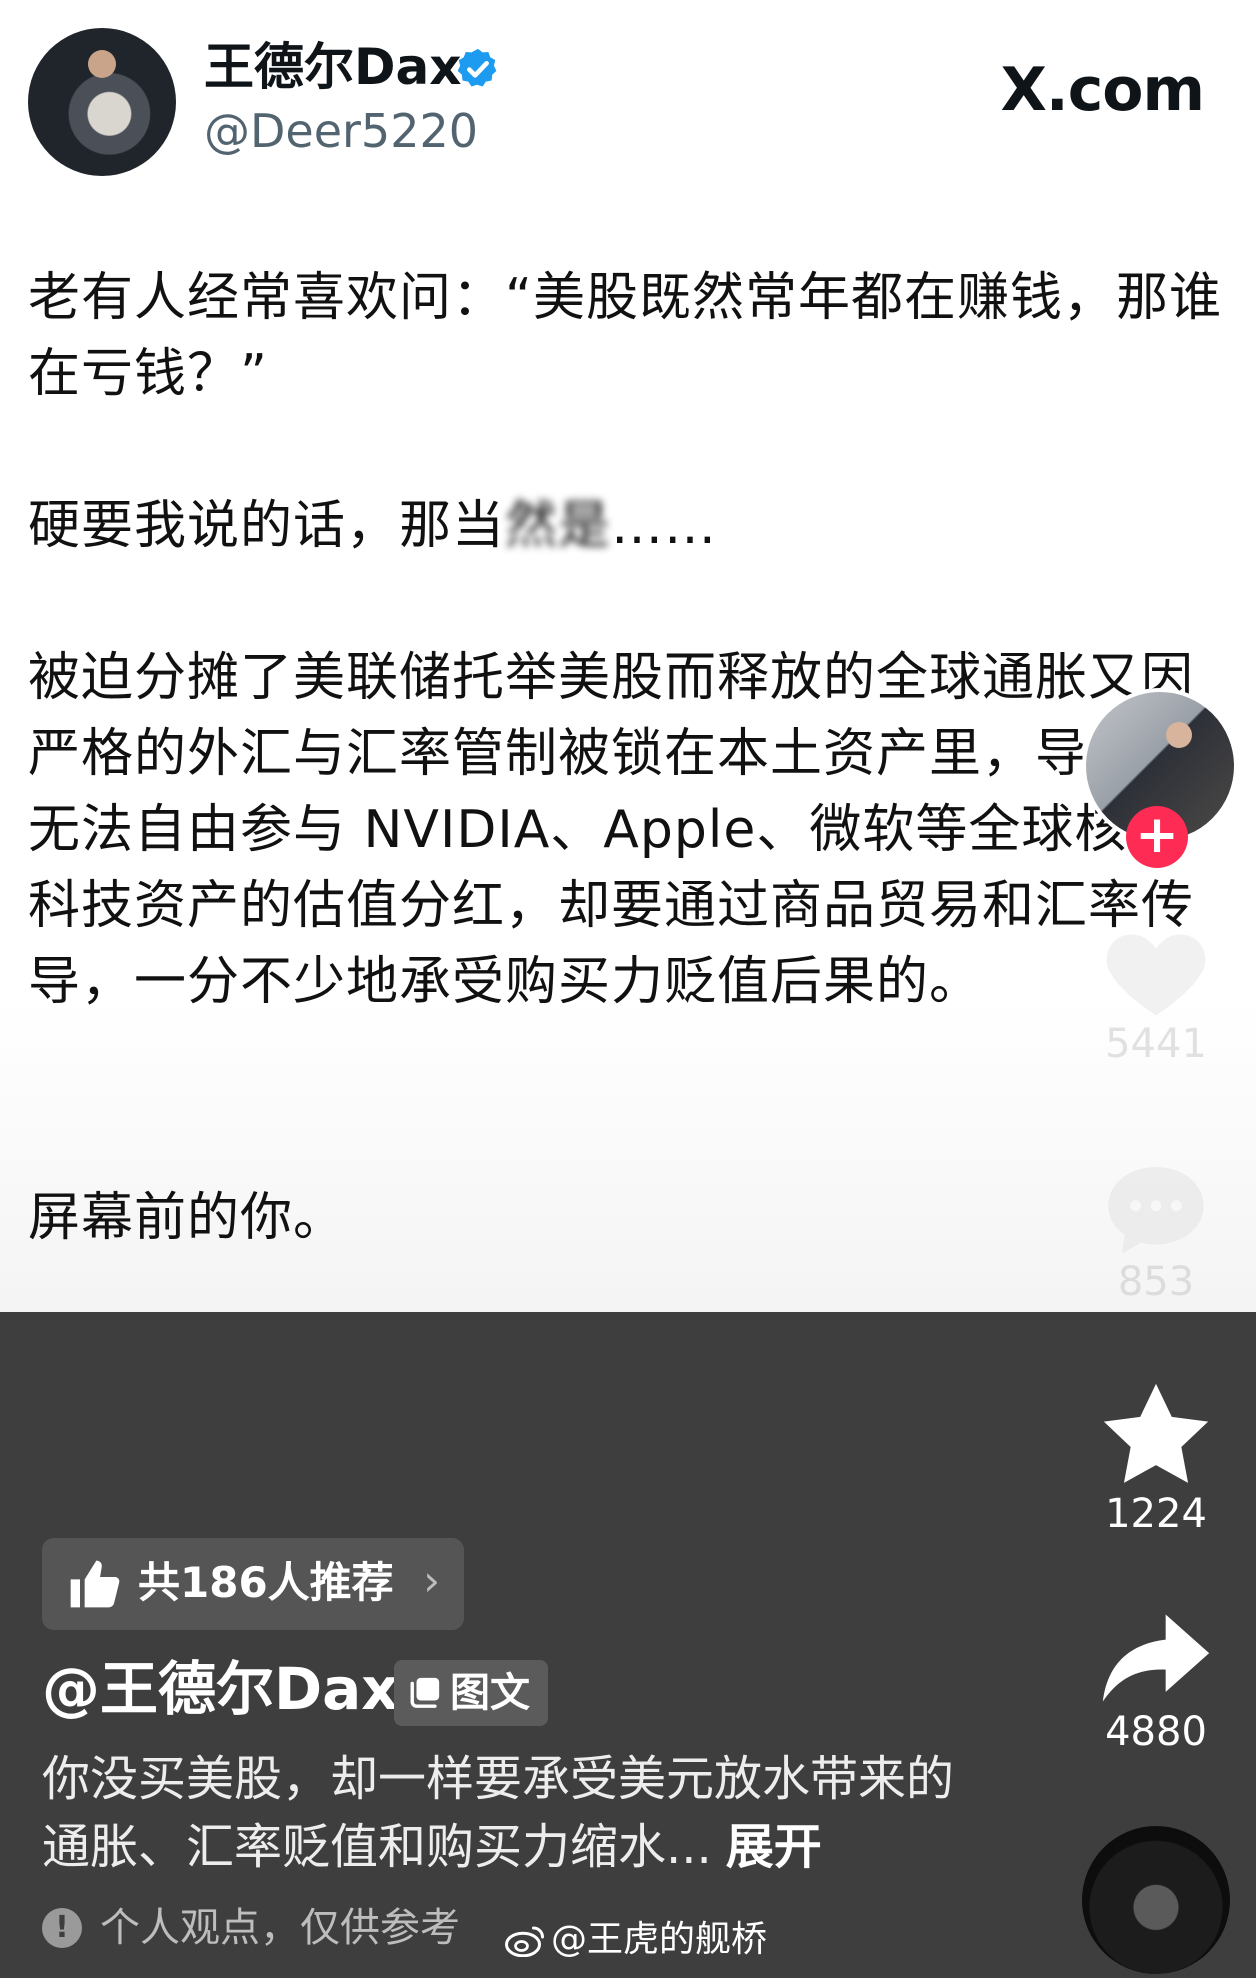  I want to click on tweet-author-avatar, so click(102, 102).